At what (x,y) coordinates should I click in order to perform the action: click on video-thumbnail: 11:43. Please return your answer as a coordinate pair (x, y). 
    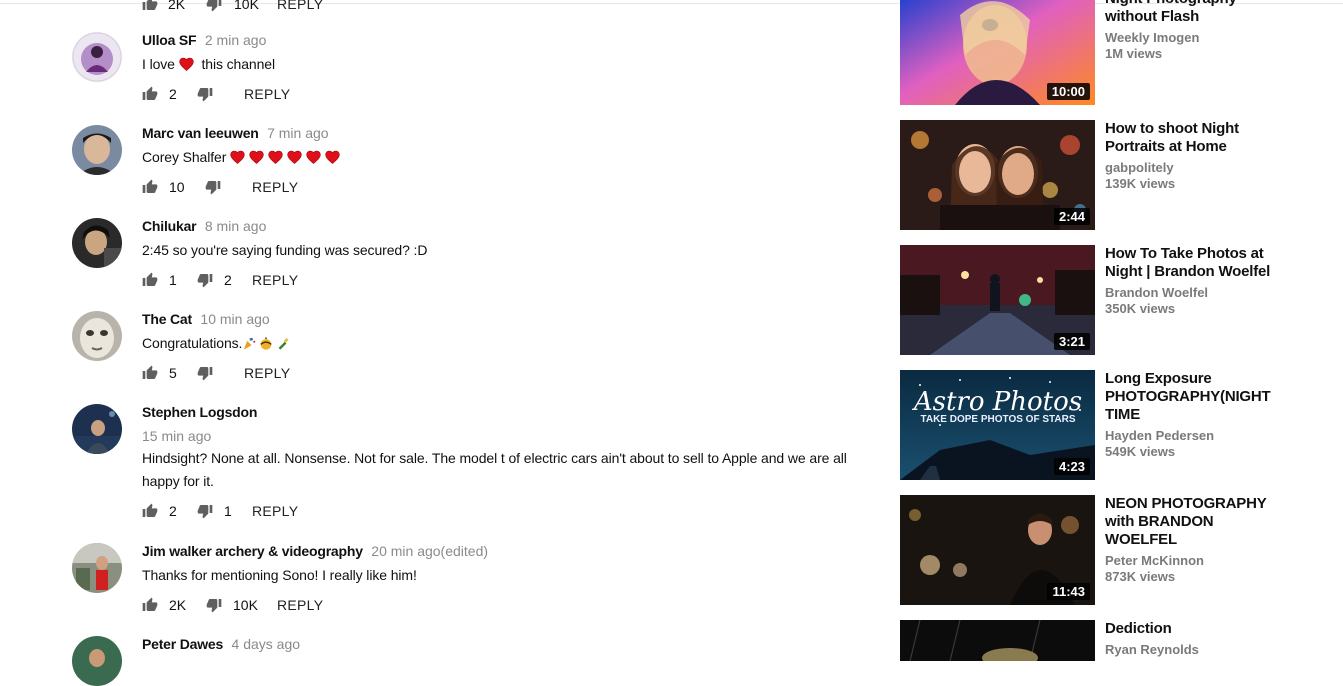
    Looking at the image, I should click on (997, 550).